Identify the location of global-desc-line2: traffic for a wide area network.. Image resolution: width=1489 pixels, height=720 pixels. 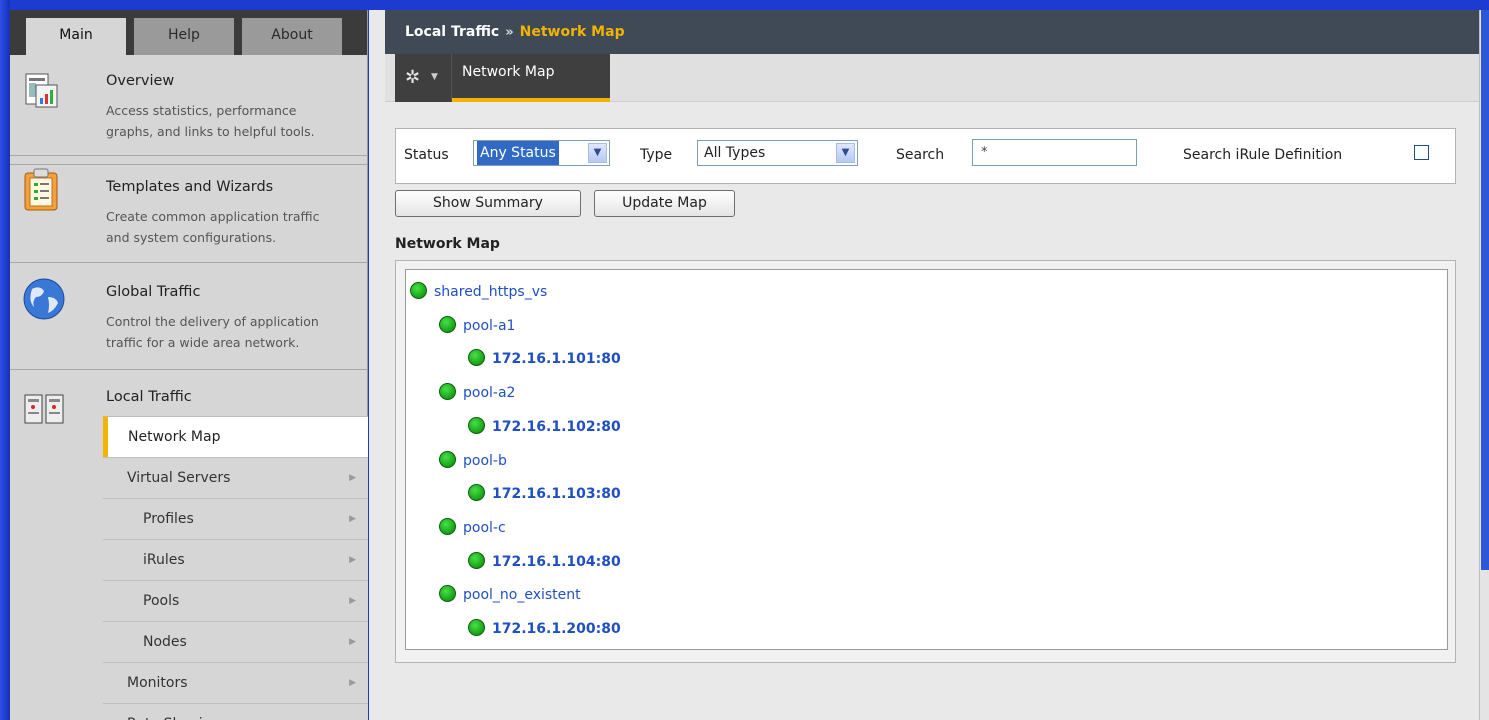
(203, 342).